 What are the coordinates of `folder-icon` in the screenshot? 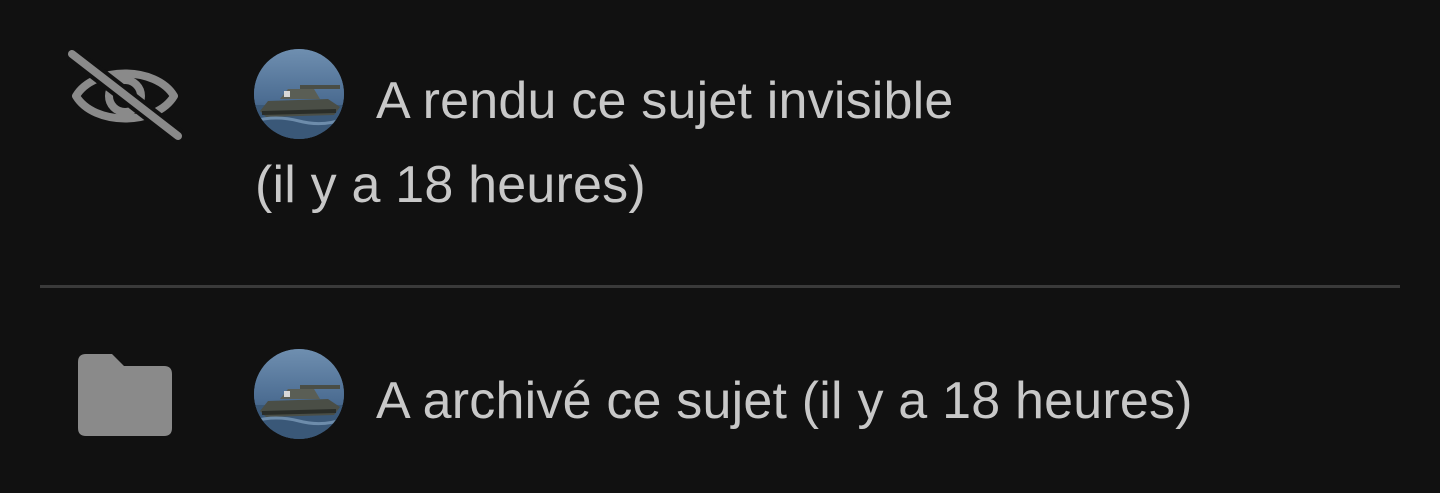 It's located at (125, 397).